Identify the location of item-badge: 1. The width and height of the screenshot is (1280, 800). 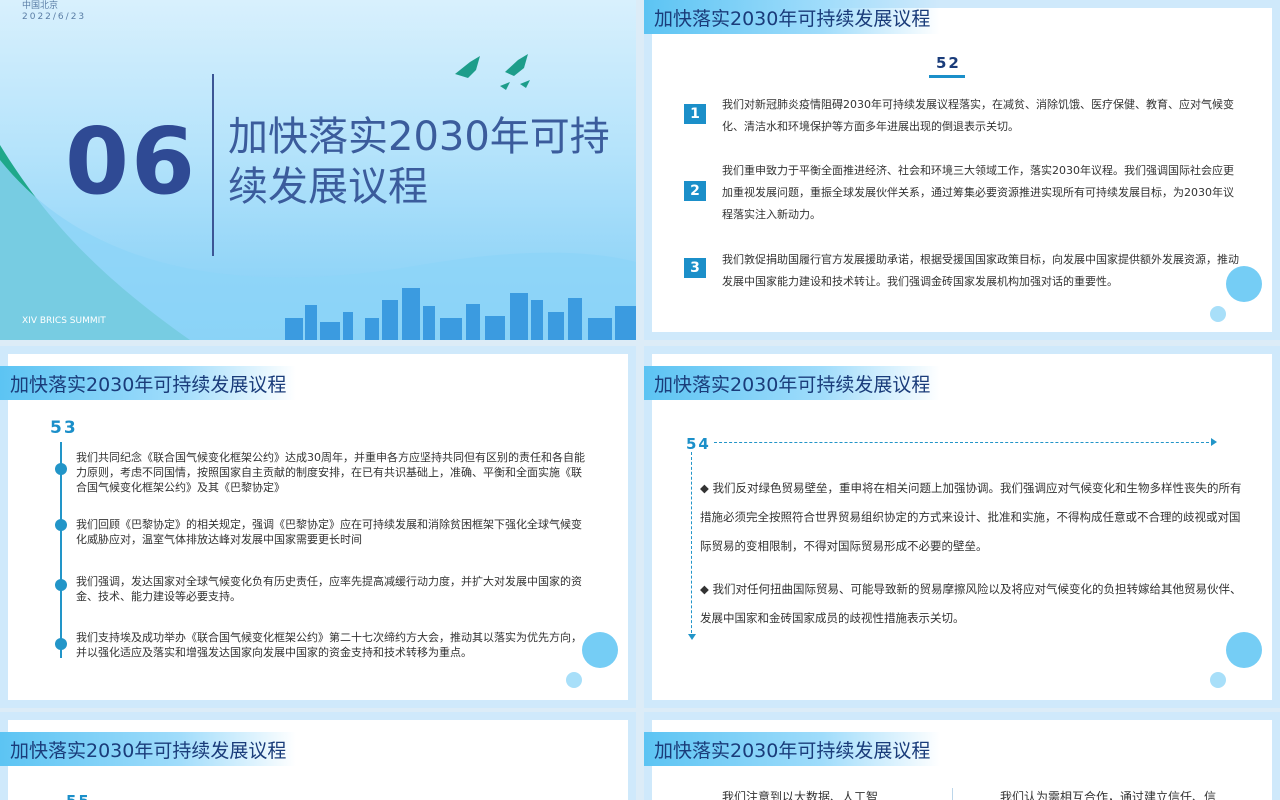
(695, 114).